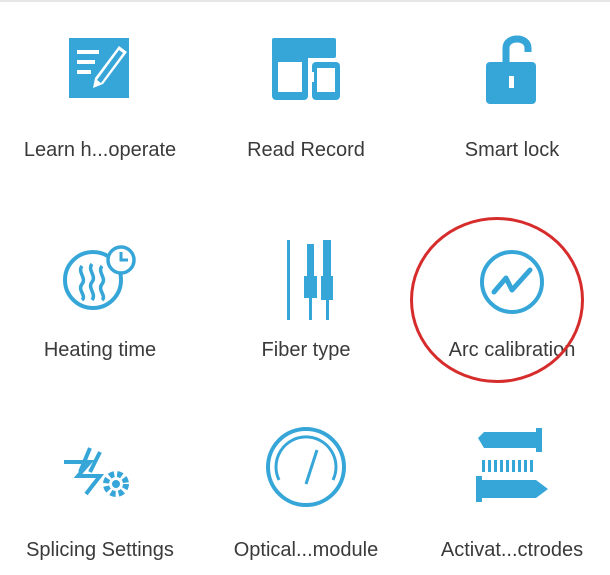 The width and height of the screenshot is (610, 575). Describe the element at coordinates (306, 69) in the screenshot. I see `devices-icon` at that location.